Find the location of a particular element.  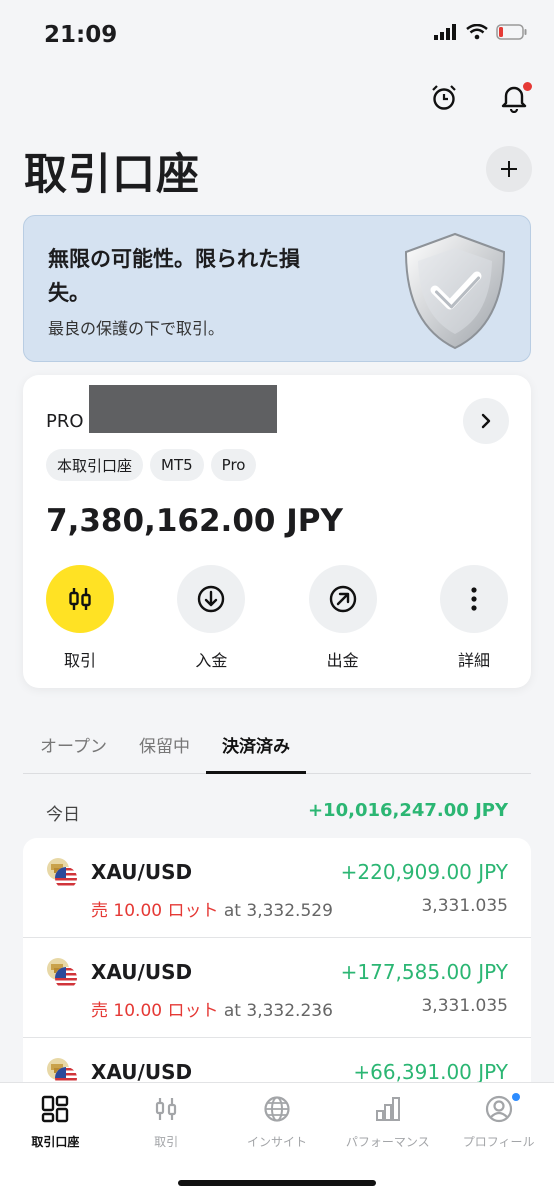

withdraw-action-button is located at coordinates (342, 599).